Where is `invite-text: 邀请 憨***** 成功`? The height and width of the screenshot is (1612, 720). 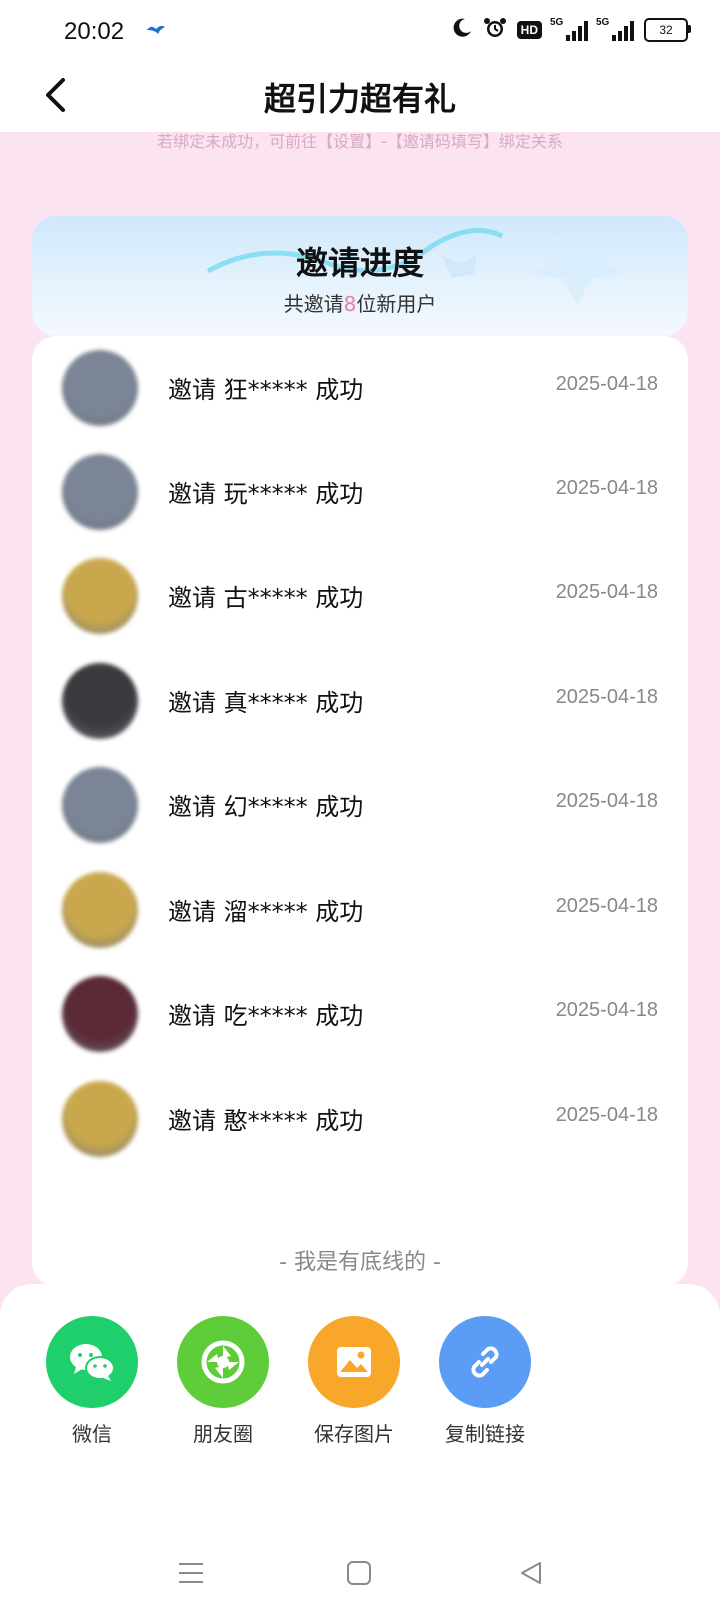 invite-text: 邀请 憨***** 成功 is located at coordinates (266, 1121).